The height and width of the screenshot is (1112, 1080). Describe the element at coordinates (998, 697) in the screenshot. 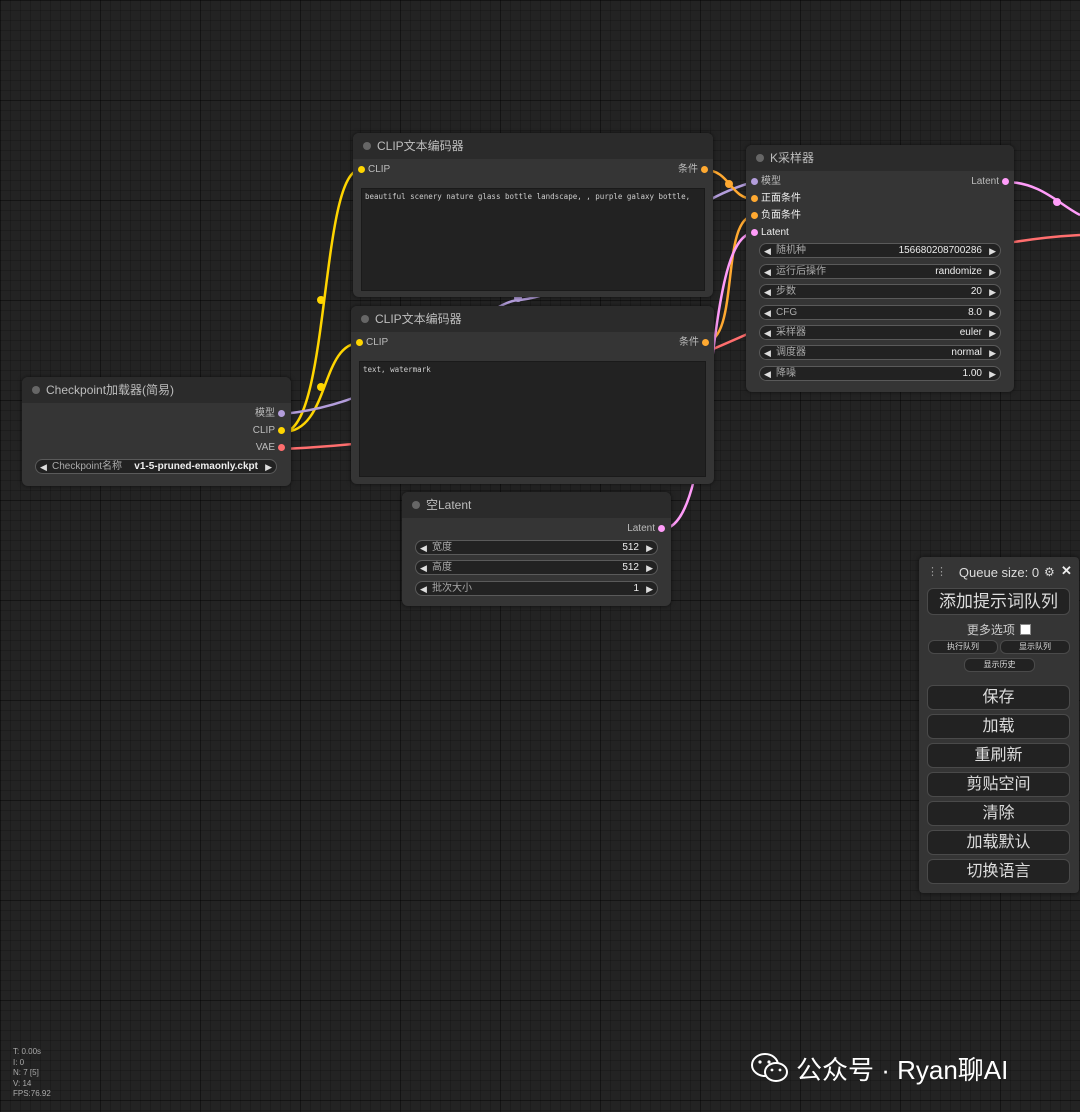

I see `save-button: 保存` at that location.